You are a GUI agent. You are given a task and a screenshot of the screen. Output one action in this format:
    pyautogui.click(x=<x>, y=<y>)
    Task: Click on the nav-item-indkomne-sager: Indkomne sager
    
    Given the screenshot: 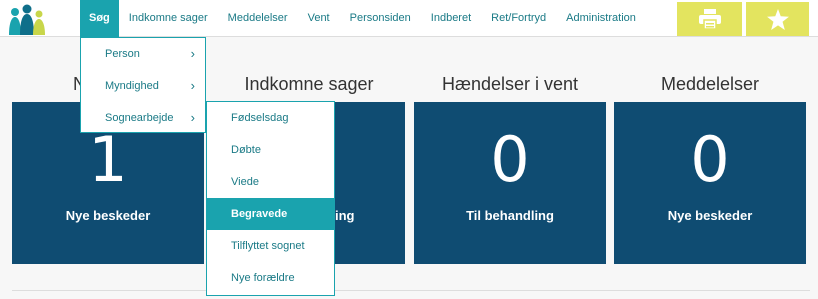 What is the action you would take?
    pyautogui.click(x=168, y=18)
    